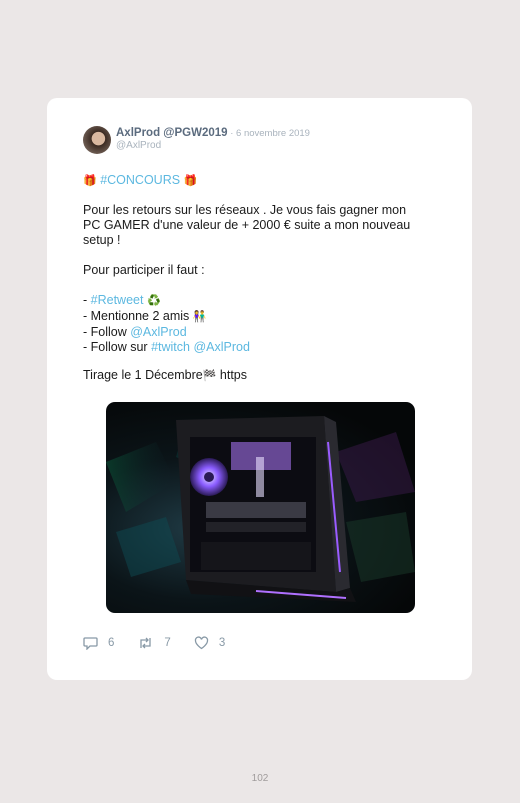  Describe the element at coordinates (107, 332) in the screenshot. I see `bullet-prefix: - Follow` at that location.